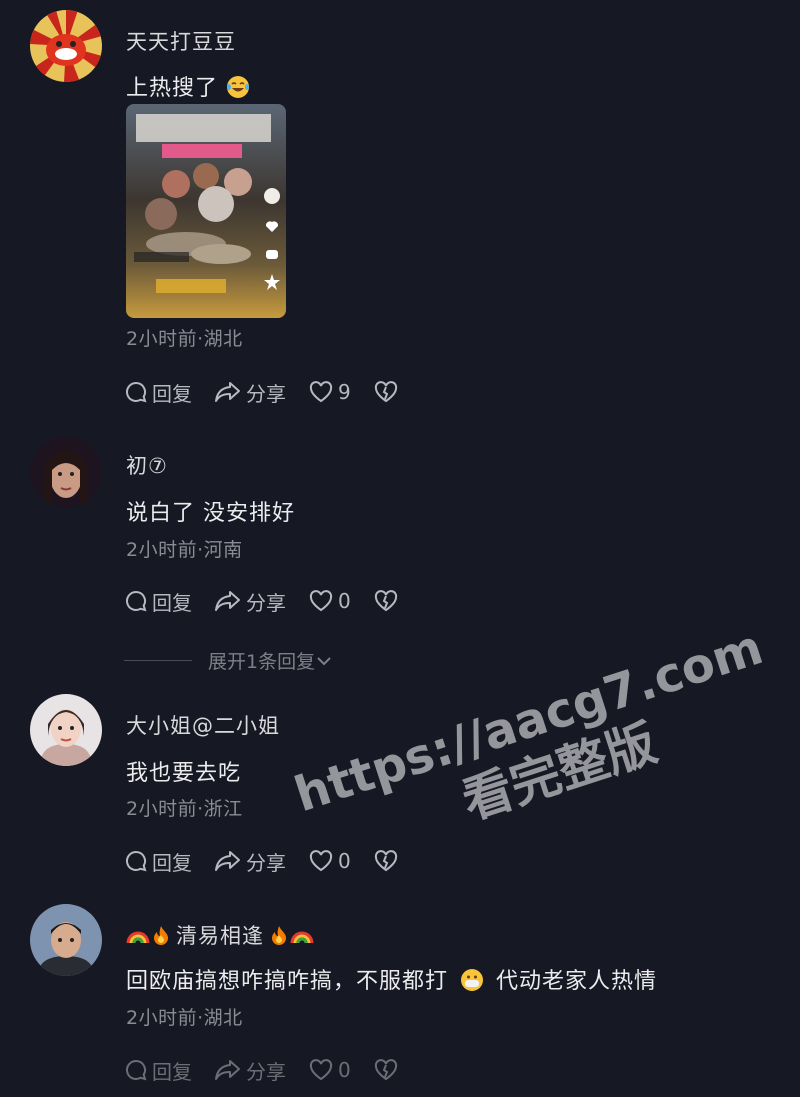  I want to click on comment-text: 上热搜了, so click(188, 86).